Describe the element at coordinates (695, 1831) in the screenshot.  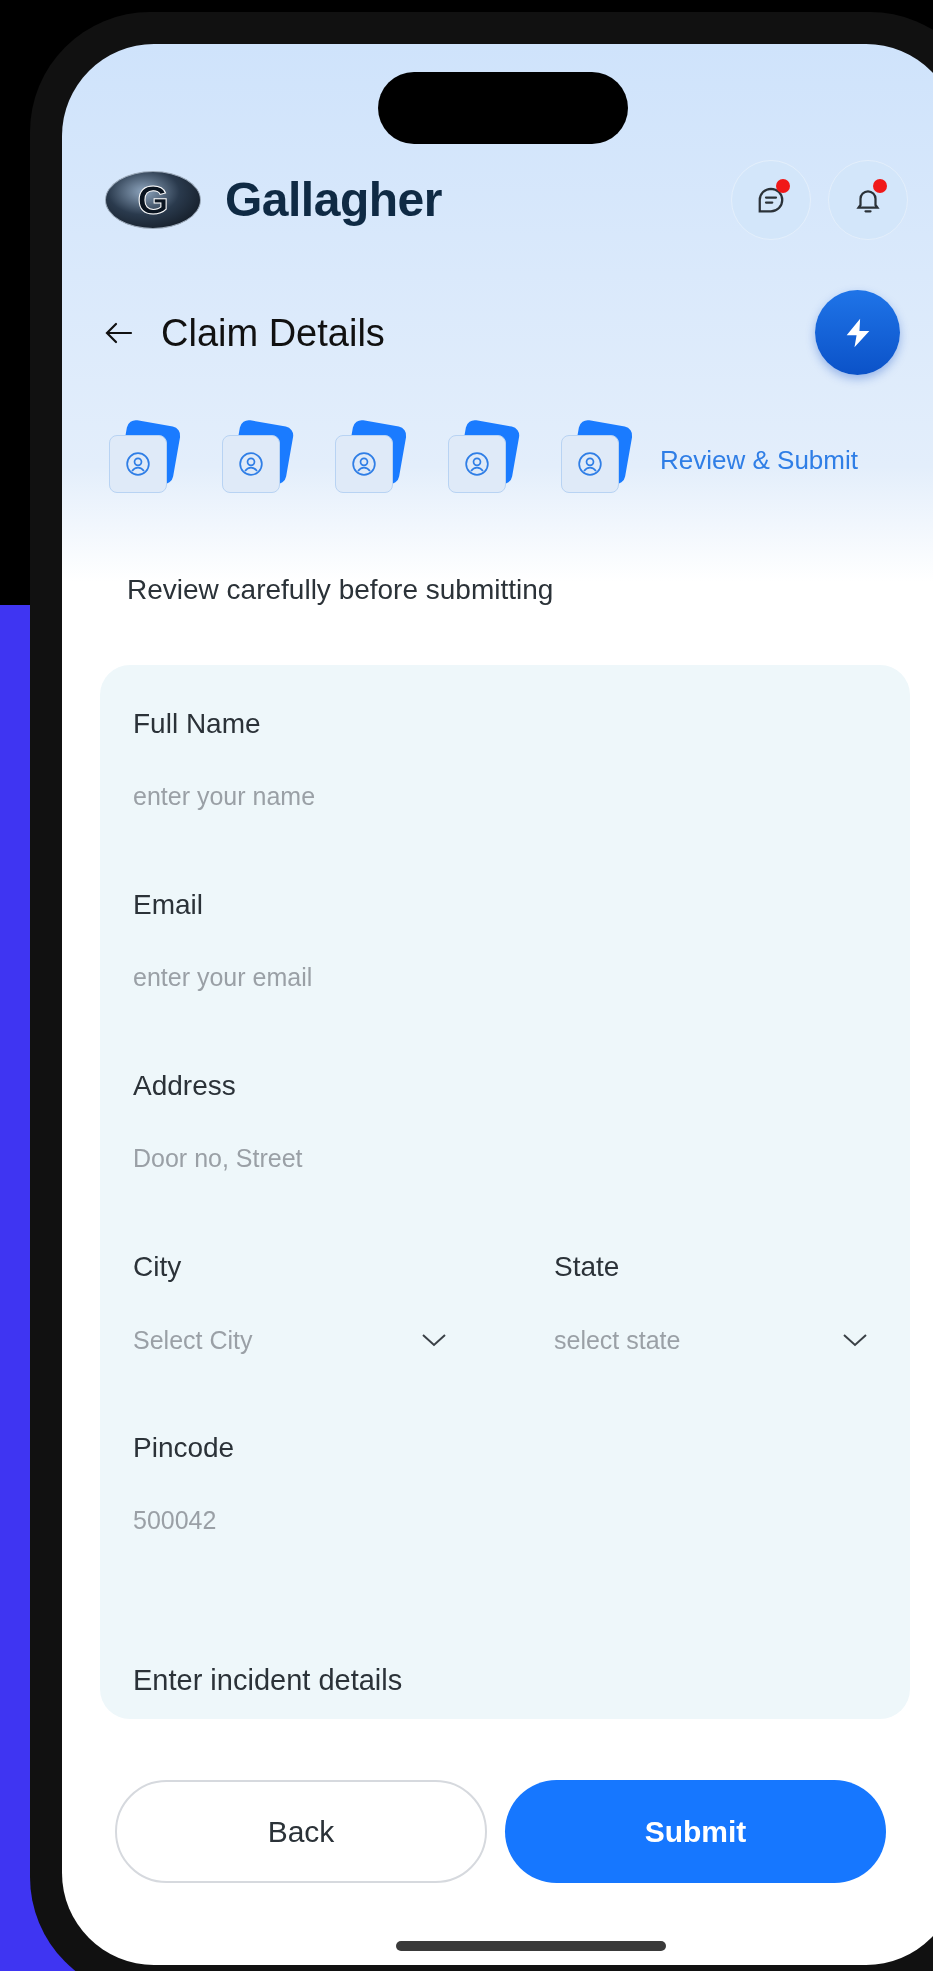
I see `submit-button: Submit` at that location.